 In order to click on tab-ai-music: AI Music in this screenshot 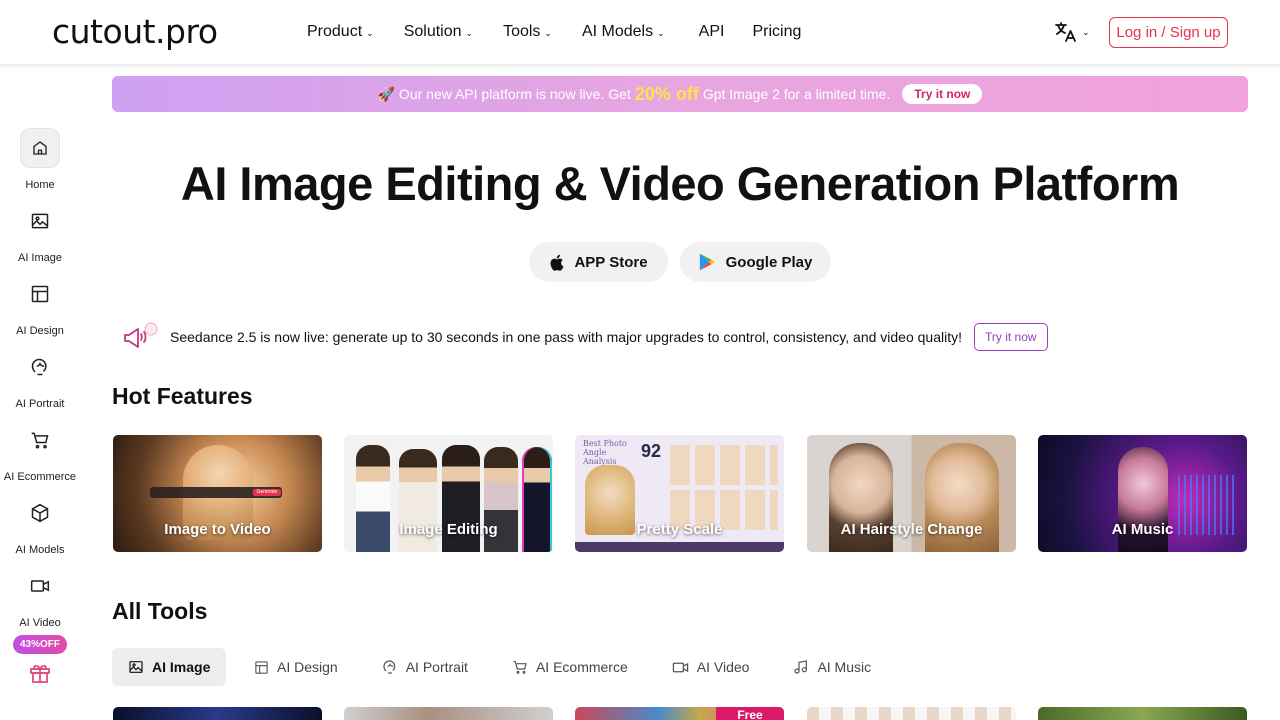, I will do `click(832, 667)`.